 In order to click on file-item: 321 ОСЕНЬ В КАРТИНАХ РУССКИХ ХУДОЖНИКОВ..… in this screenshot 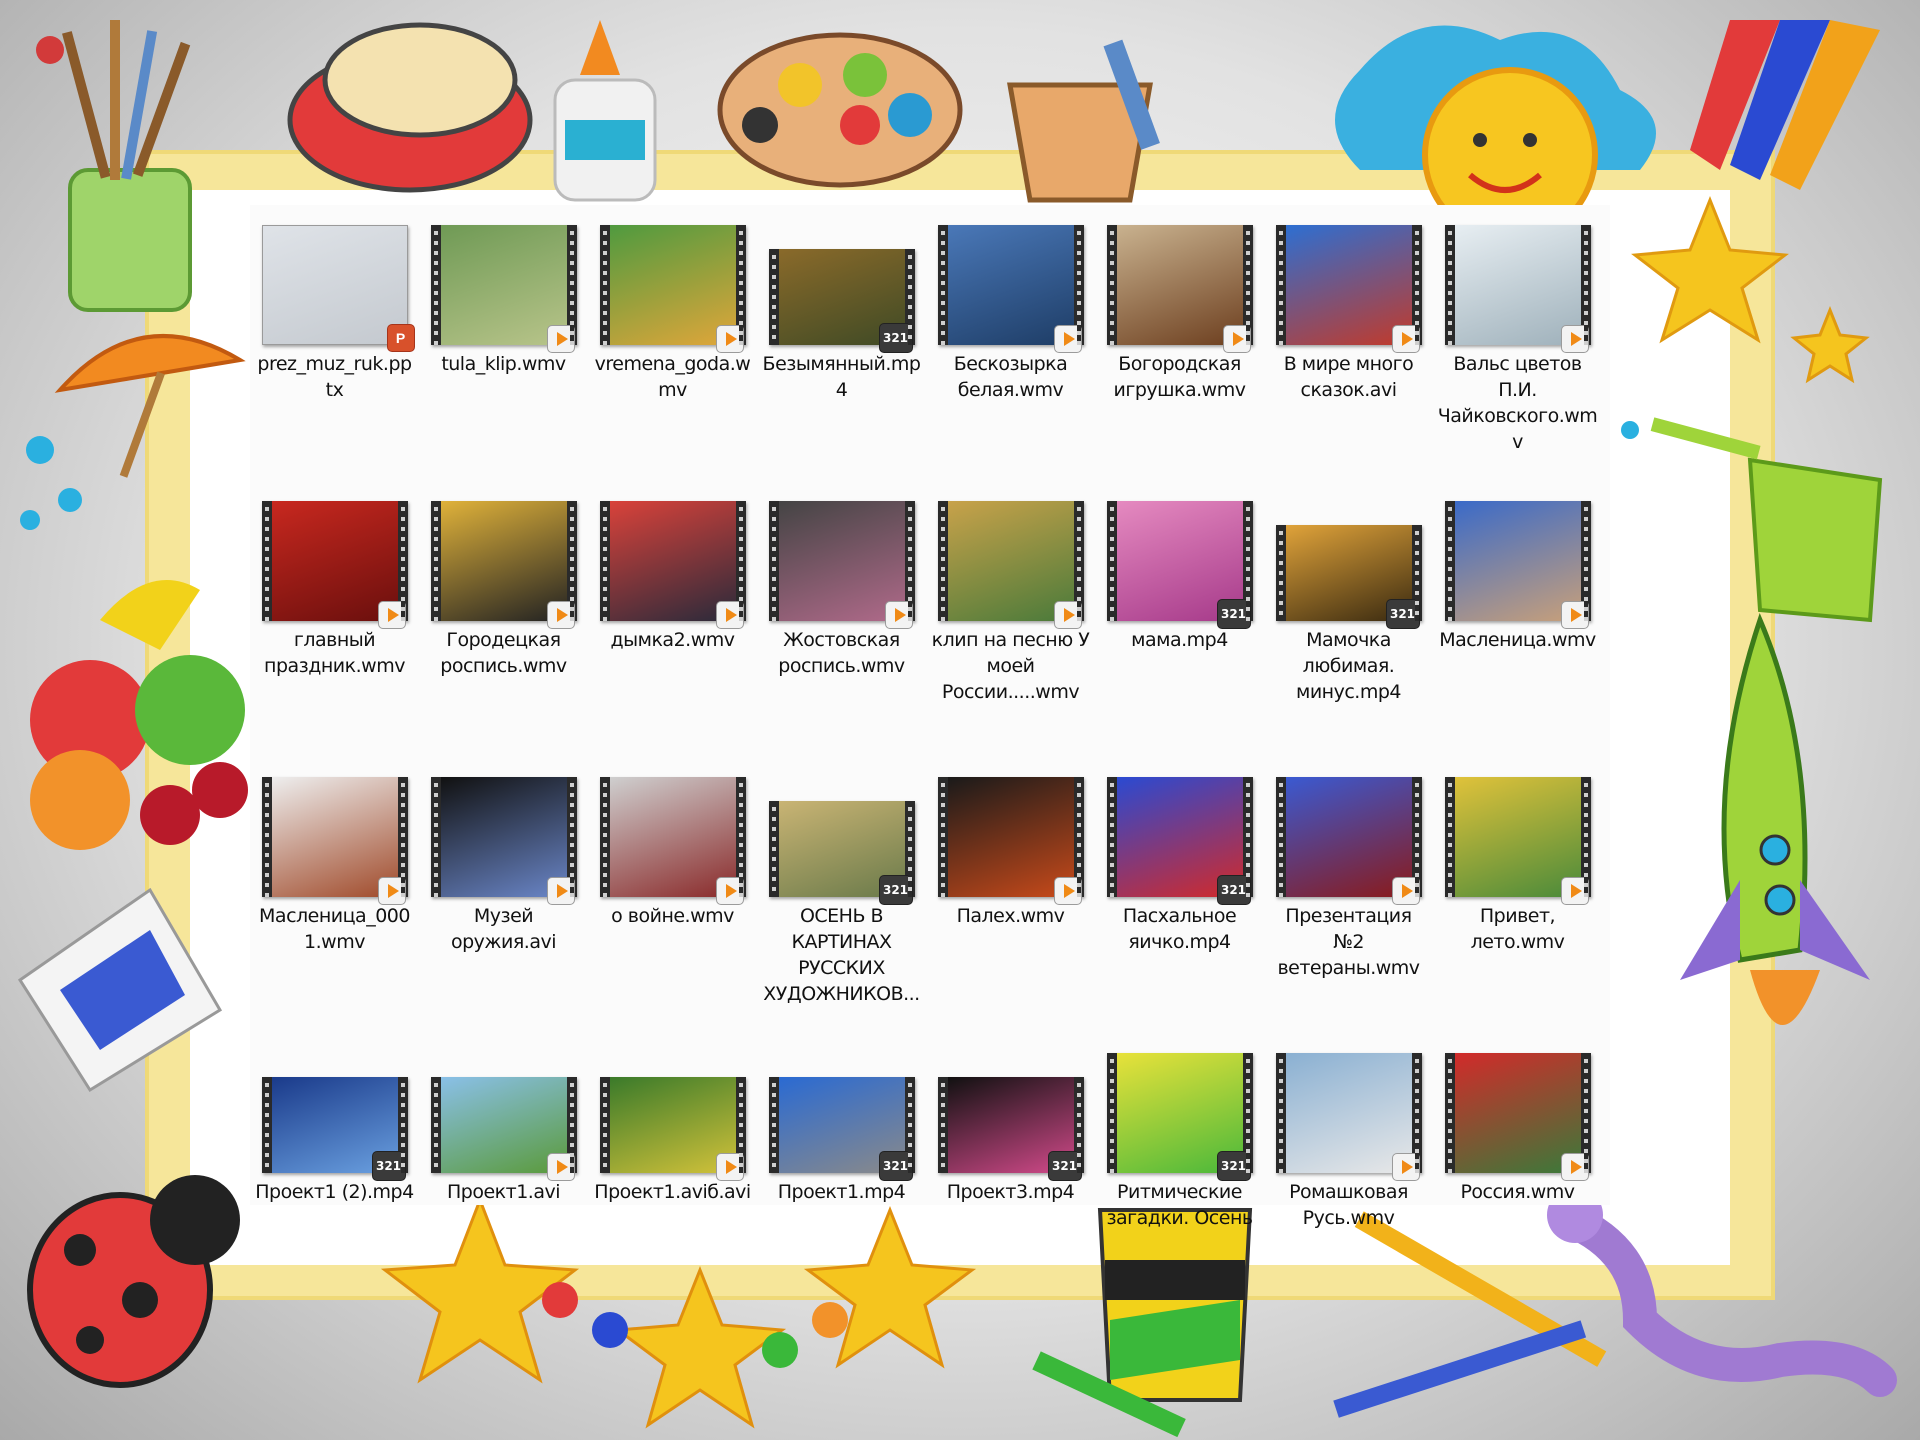, I will do `click(841, 895)`.